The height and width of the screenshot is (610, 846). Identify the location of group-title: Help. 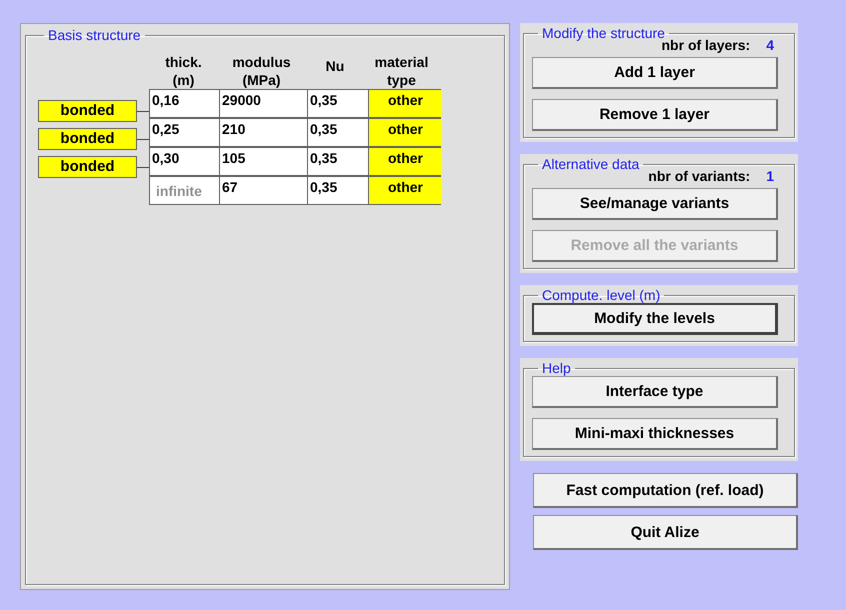
(556, 368).